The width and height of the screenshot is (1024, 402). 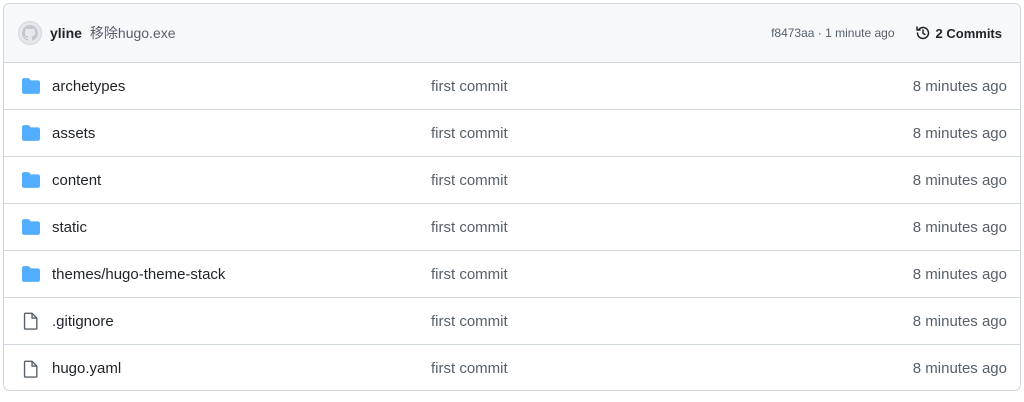 What do you see at coordinates (69, 227) in the screenshot?
I see `folder-name-link: static` at bounding box center [69, 227].